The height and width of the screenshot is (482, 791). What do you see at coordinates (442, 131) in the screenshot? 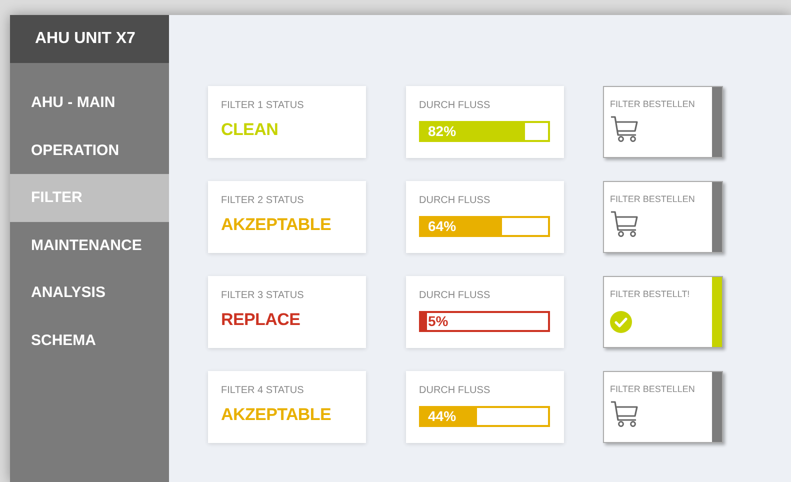
I see `flow-reading: 82%` at bounding box center [442, 131].